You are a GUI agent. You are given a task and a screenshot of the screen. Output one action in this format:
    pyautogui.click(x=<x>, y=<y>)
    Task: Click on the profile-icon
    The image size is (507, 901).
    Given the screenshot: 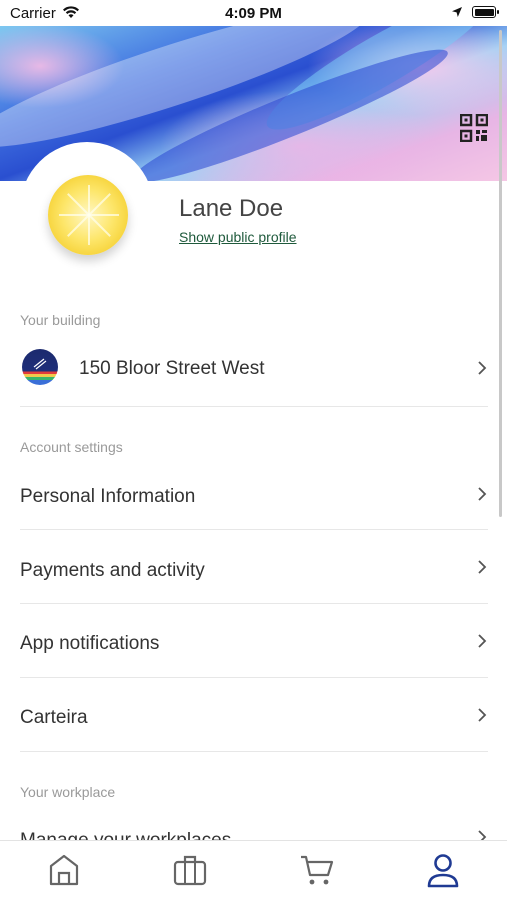 What is the action you would take?
    pyautogui.click(x=443, y=871)
    